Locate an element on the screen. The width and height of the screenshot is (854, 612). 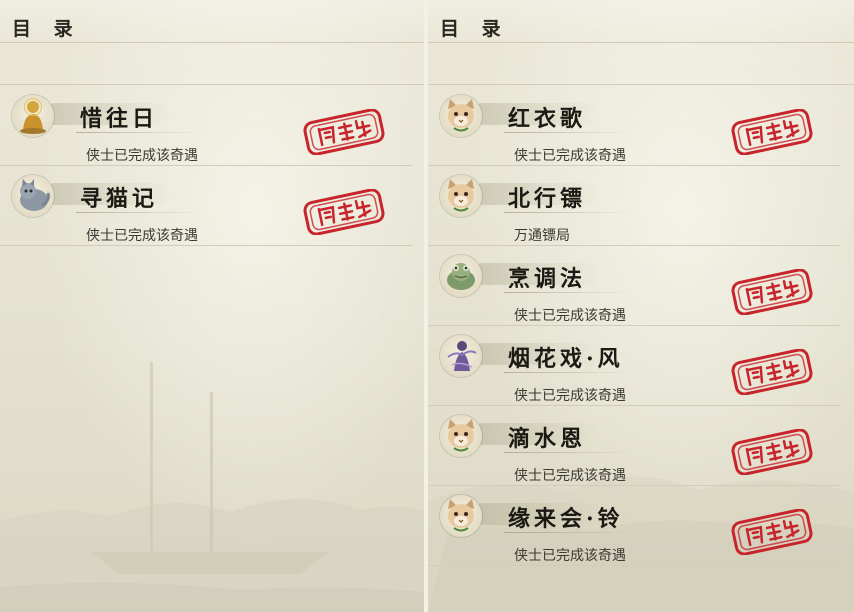
right-title-bar: 目 录 is located at coordinates (641, 21).